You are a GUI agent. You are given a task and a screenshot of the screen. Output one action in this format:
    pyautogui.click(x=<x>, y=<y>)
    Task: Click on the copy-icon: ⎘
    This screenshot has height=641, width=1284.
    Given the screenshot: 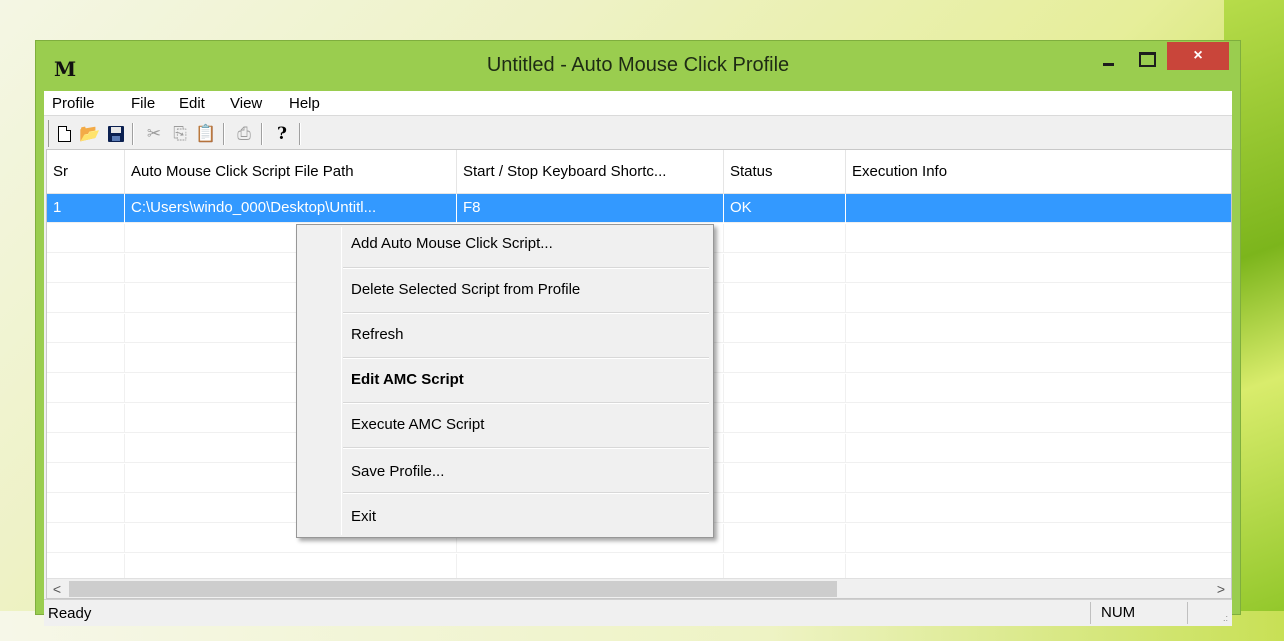 What is the action you would take?
    pyautogui.click(x=180, y=134)
    